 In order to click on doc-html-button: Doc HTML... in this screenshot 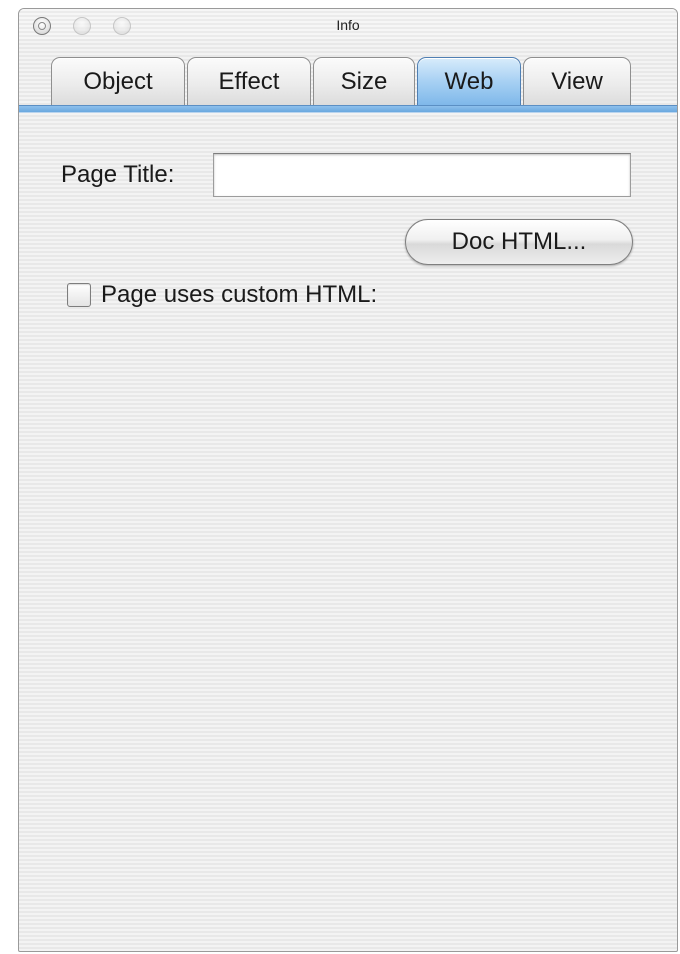, I will do `click(519, 242)`.